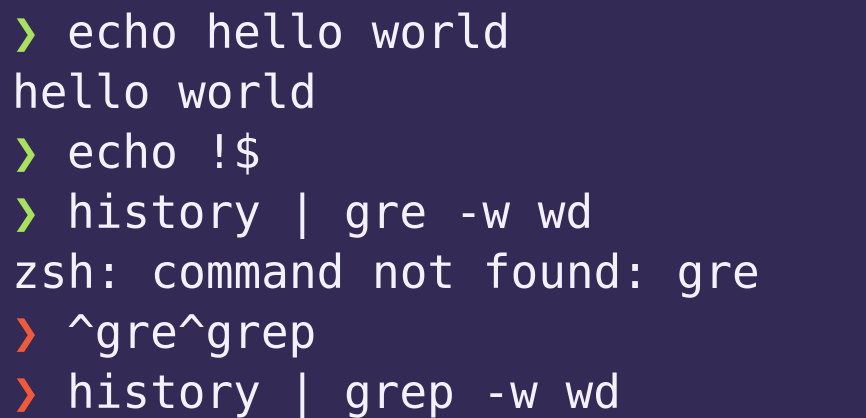 The width and height of the screenshot is (866, 418). I want to click on command-text: echo !$, so click(164, 152).